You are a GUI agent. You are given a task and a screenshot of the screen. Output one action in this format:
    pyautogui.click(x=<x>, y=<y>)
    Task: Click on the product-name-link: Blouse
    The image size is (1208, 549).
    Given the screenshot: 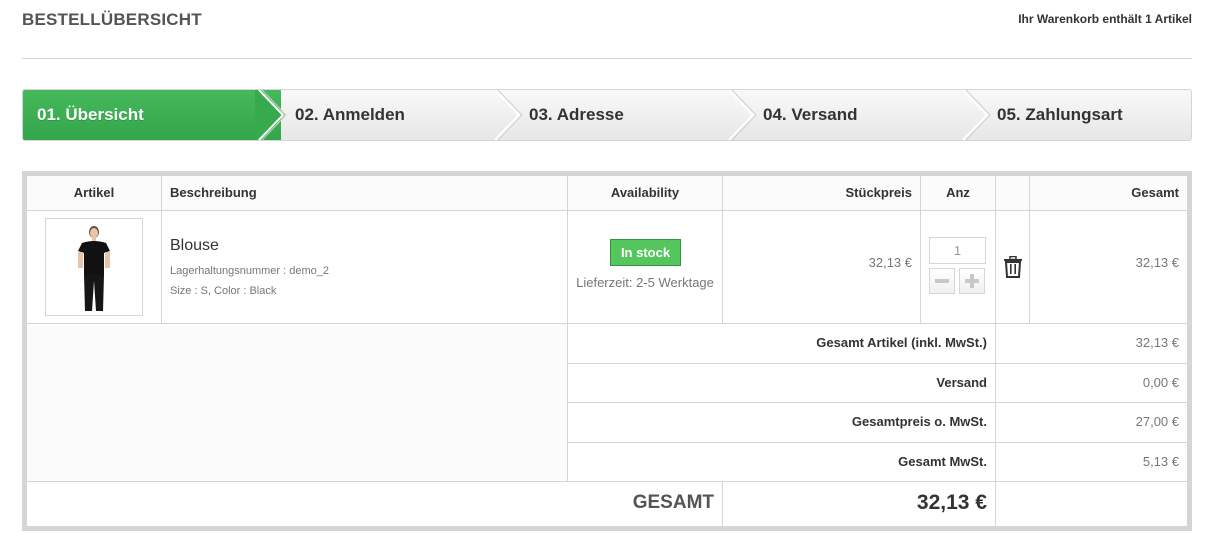 What is the action you would take?
    pyautogui.click(x=194, y=246)
    